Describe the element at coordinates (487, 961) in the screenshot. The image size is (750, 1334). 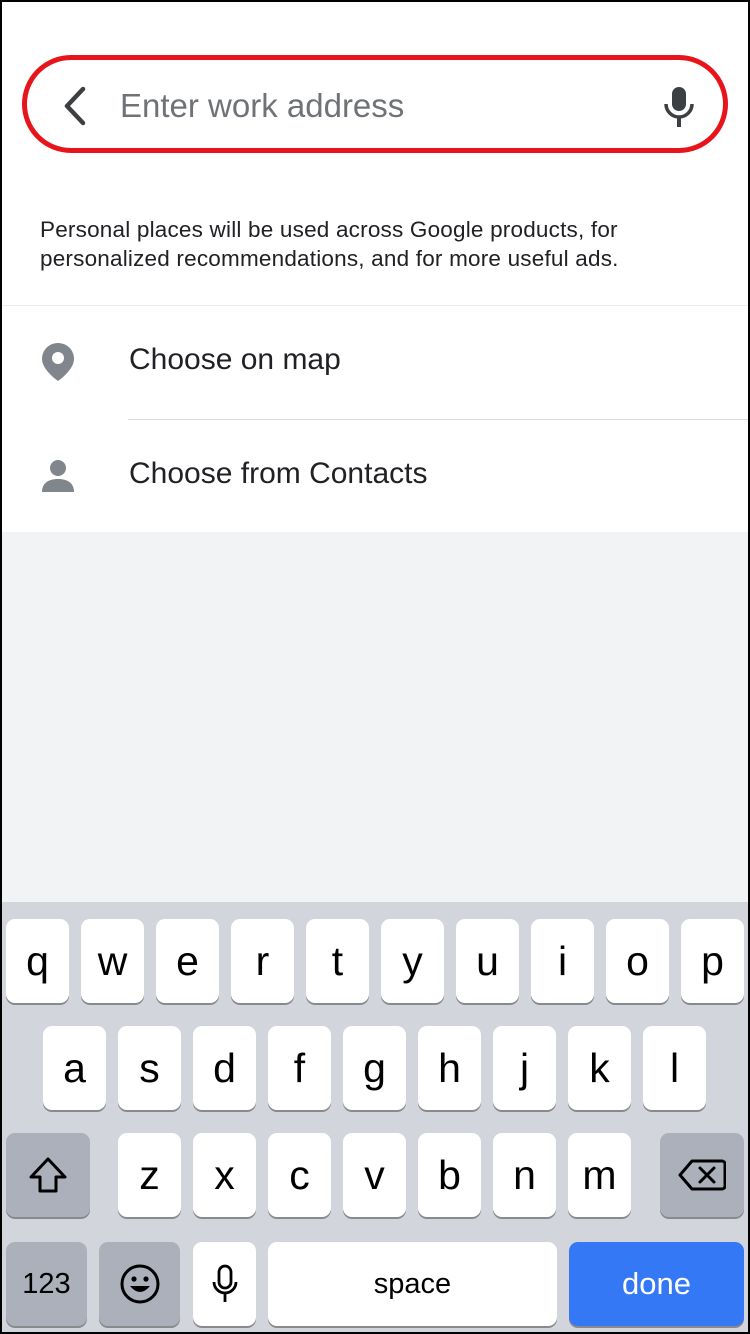
I see `key-u: u` at that location.